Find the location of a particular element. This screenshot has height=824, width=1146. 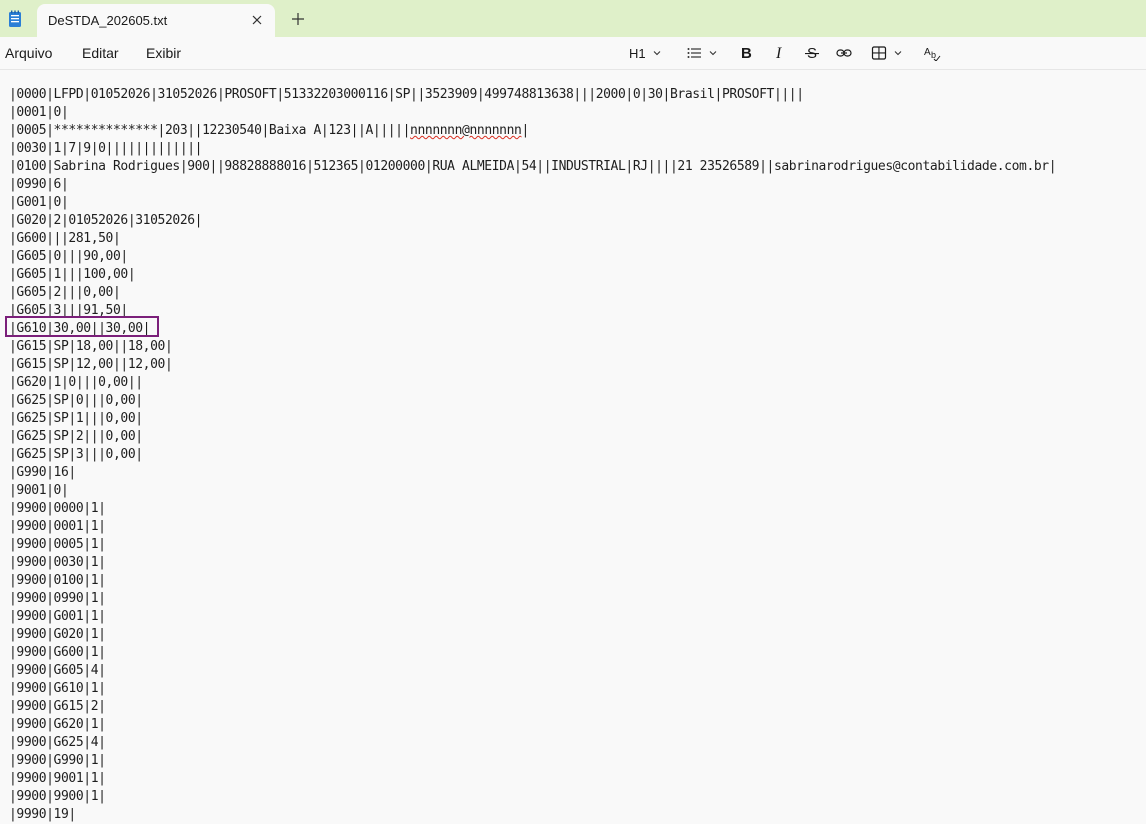

text-line: |9900|0030|1| is located at coordinates (532, 563).